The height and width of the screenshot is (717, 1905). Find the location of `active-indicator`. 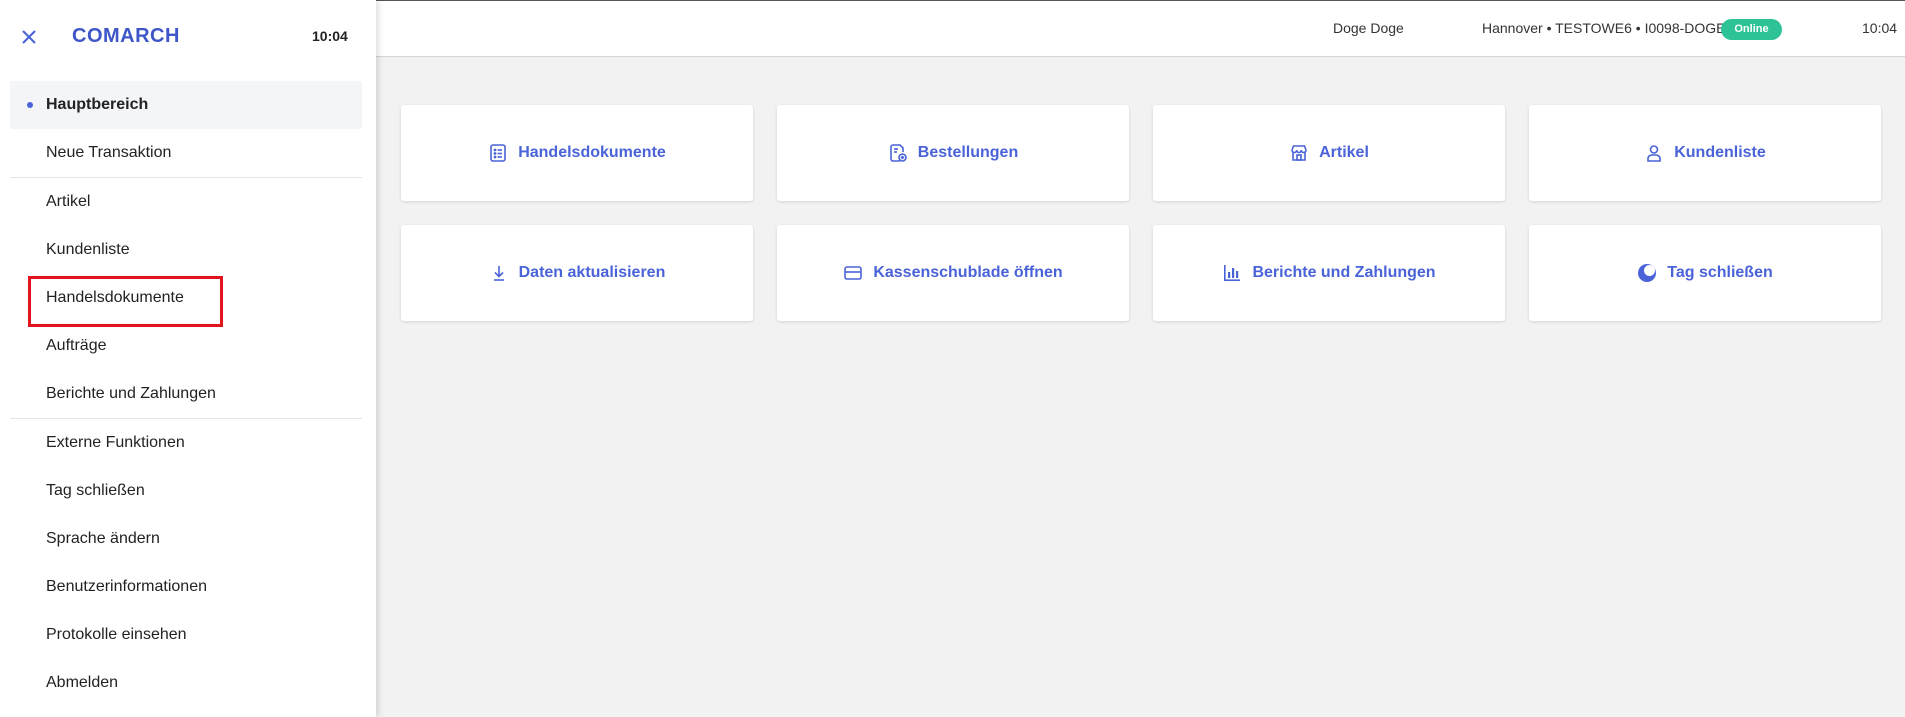

active-indicator is located at coordinates (30, 105).